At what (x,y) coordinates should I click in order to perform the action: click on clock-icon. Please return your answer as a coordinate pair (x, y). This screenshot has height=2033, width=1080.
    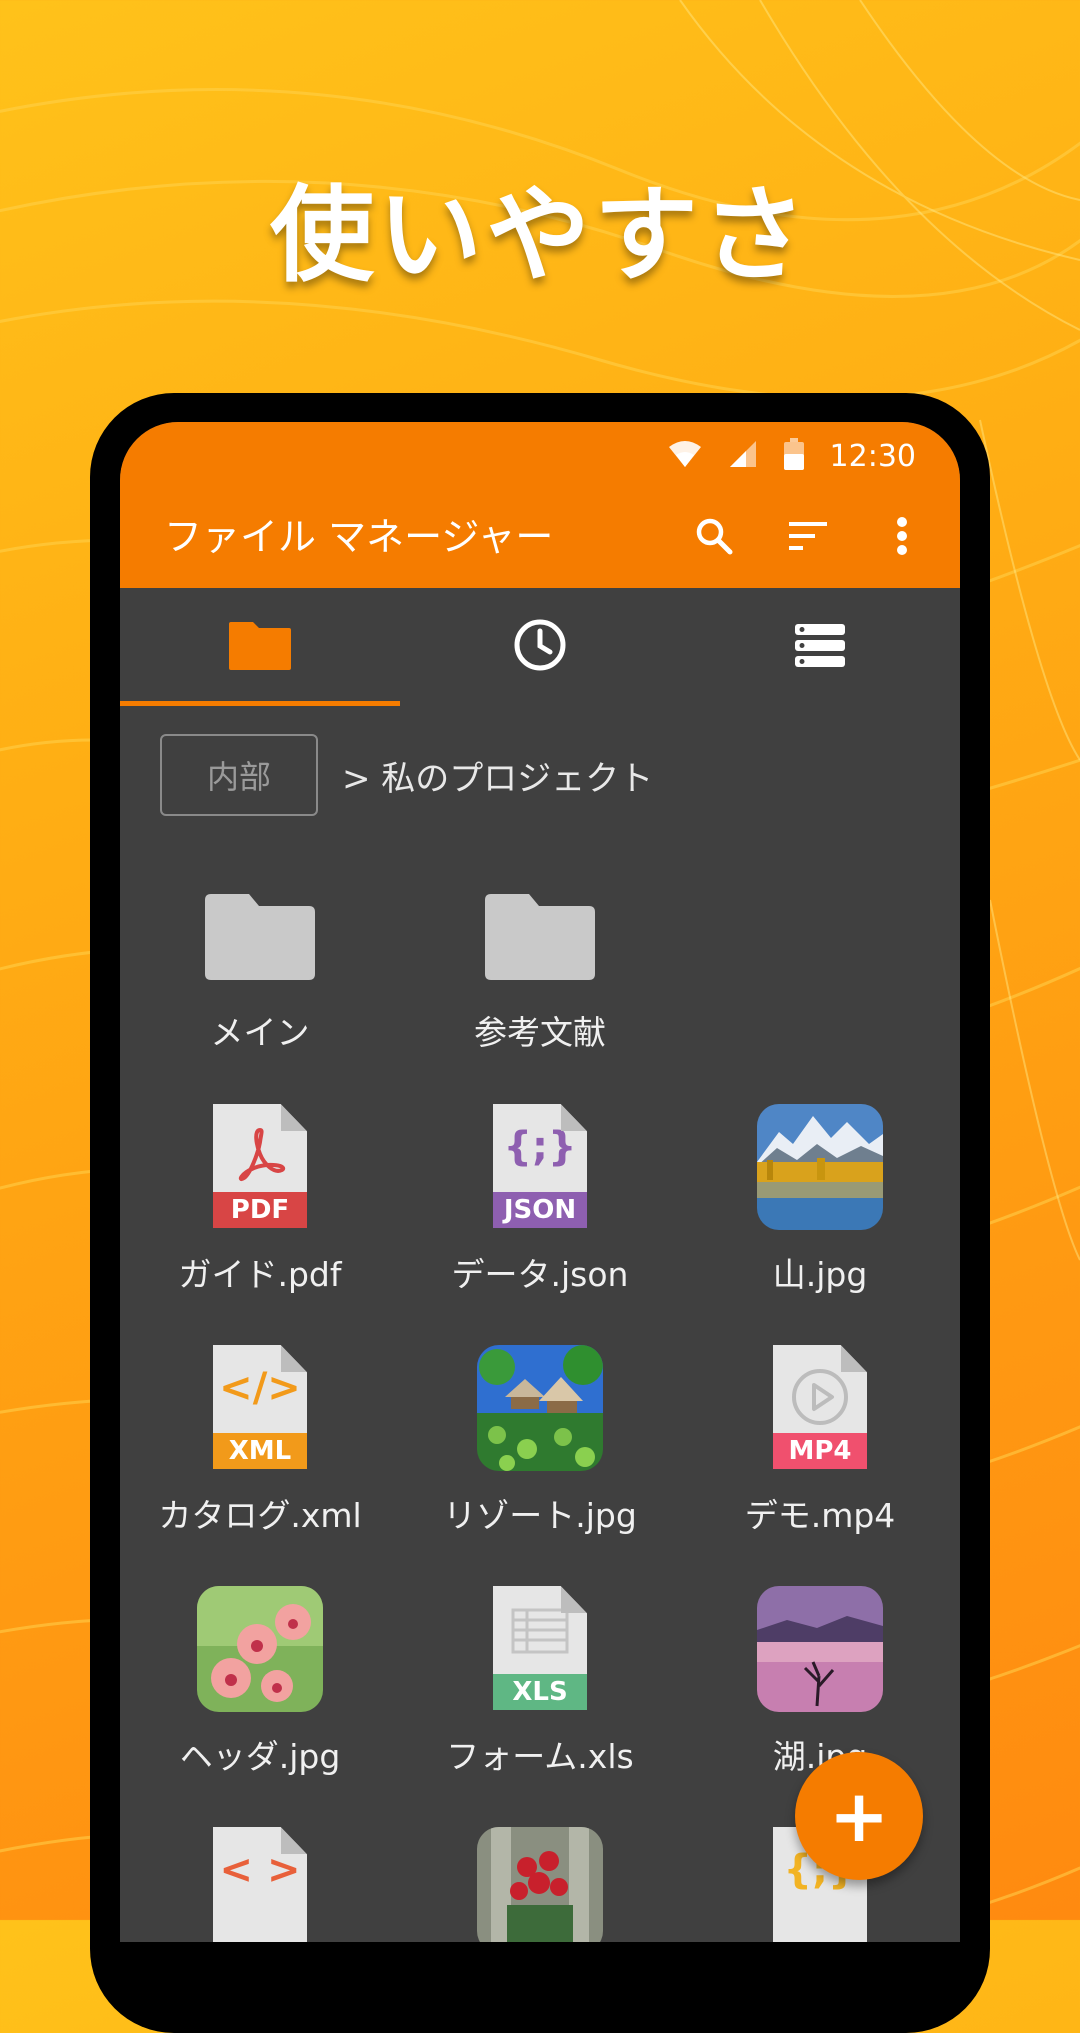
    Looking at the image, I should click on (540, 647).